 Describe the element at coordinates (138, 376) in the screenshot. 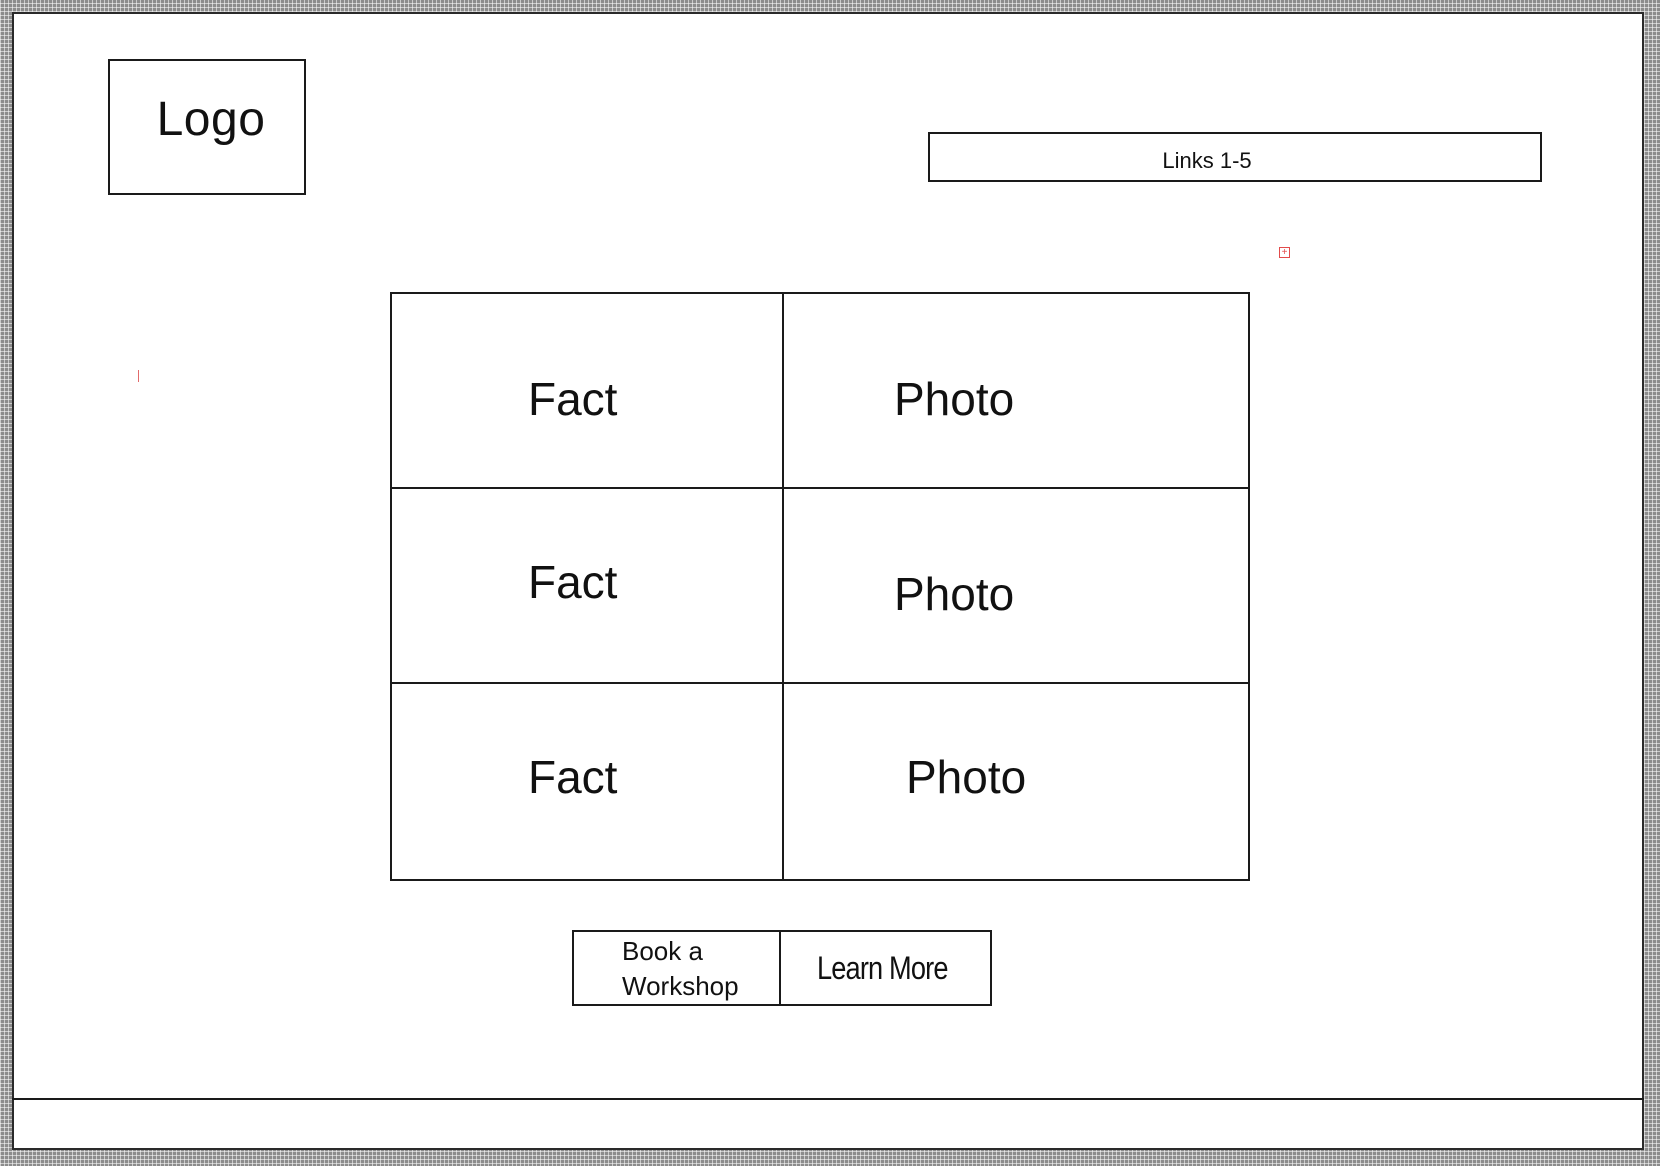

I see `cursor-marker` at that location.